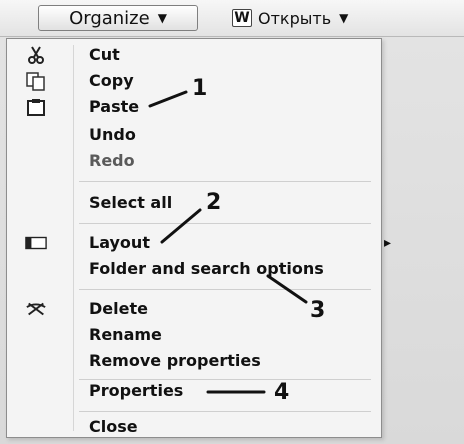  I want to click on menu-item-select-all: Select all, so click(195, 203).